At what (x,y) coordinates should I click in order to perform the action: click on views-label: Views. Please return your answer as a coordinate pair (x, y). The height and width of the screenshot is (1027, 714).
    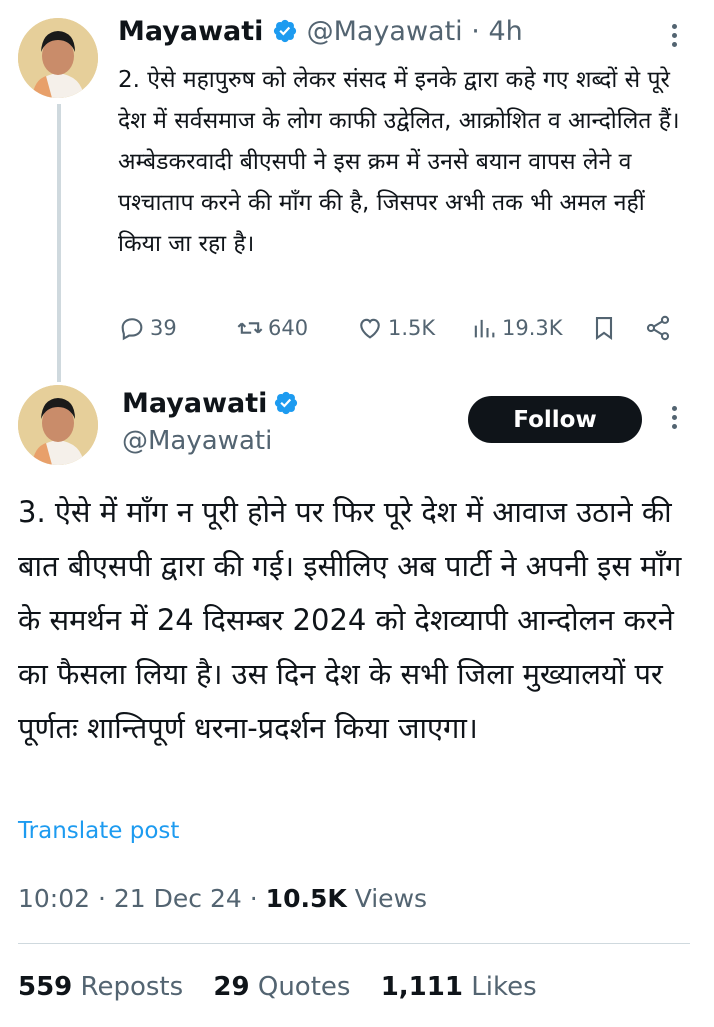
    Looking at the image, I should click on (391, 898).